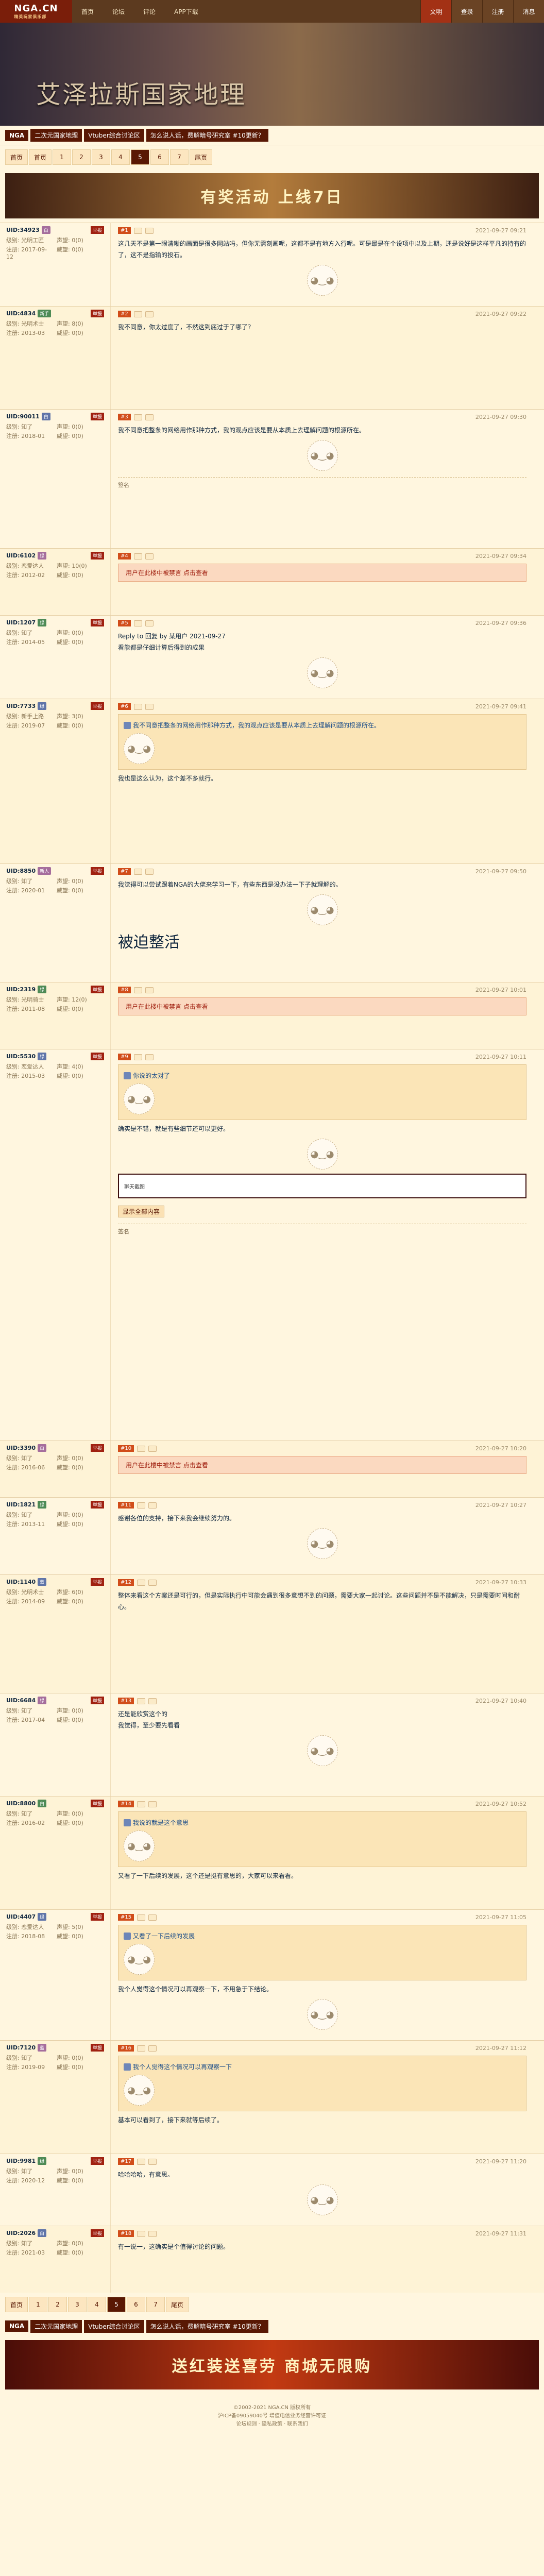 The image size is (544, 2576). I want to click on nav-forum: 论坛, so click(118, 11).